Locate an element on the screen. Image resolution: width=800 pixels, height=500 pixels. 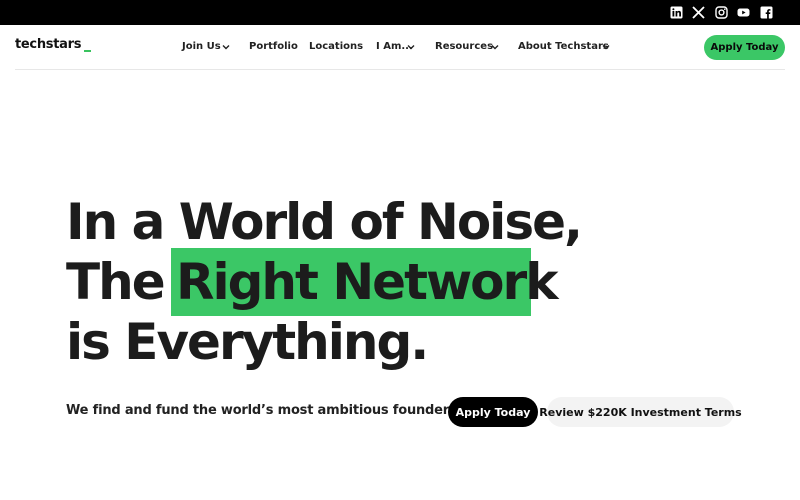
youtube-icon is located at coordinates (743, 12).